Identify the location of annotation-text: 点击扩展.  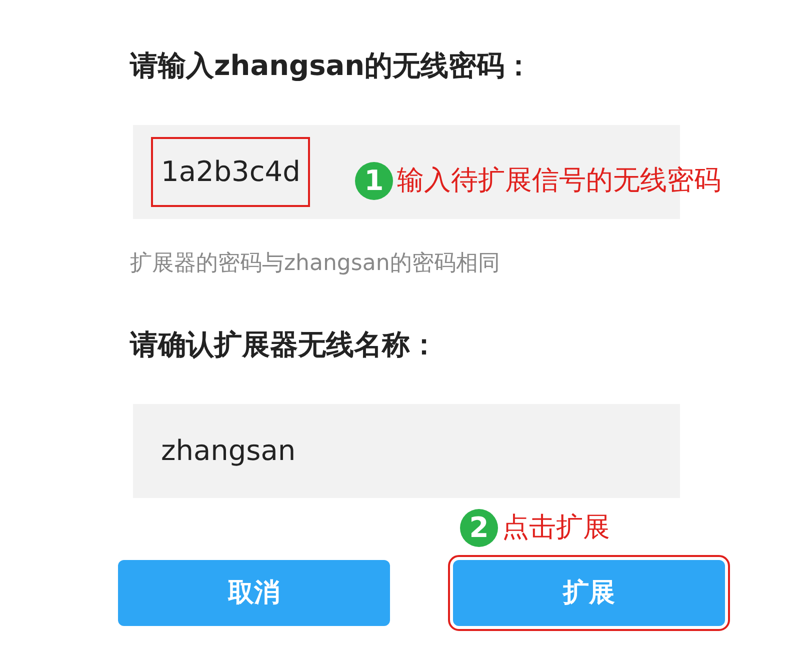
(556, 528).